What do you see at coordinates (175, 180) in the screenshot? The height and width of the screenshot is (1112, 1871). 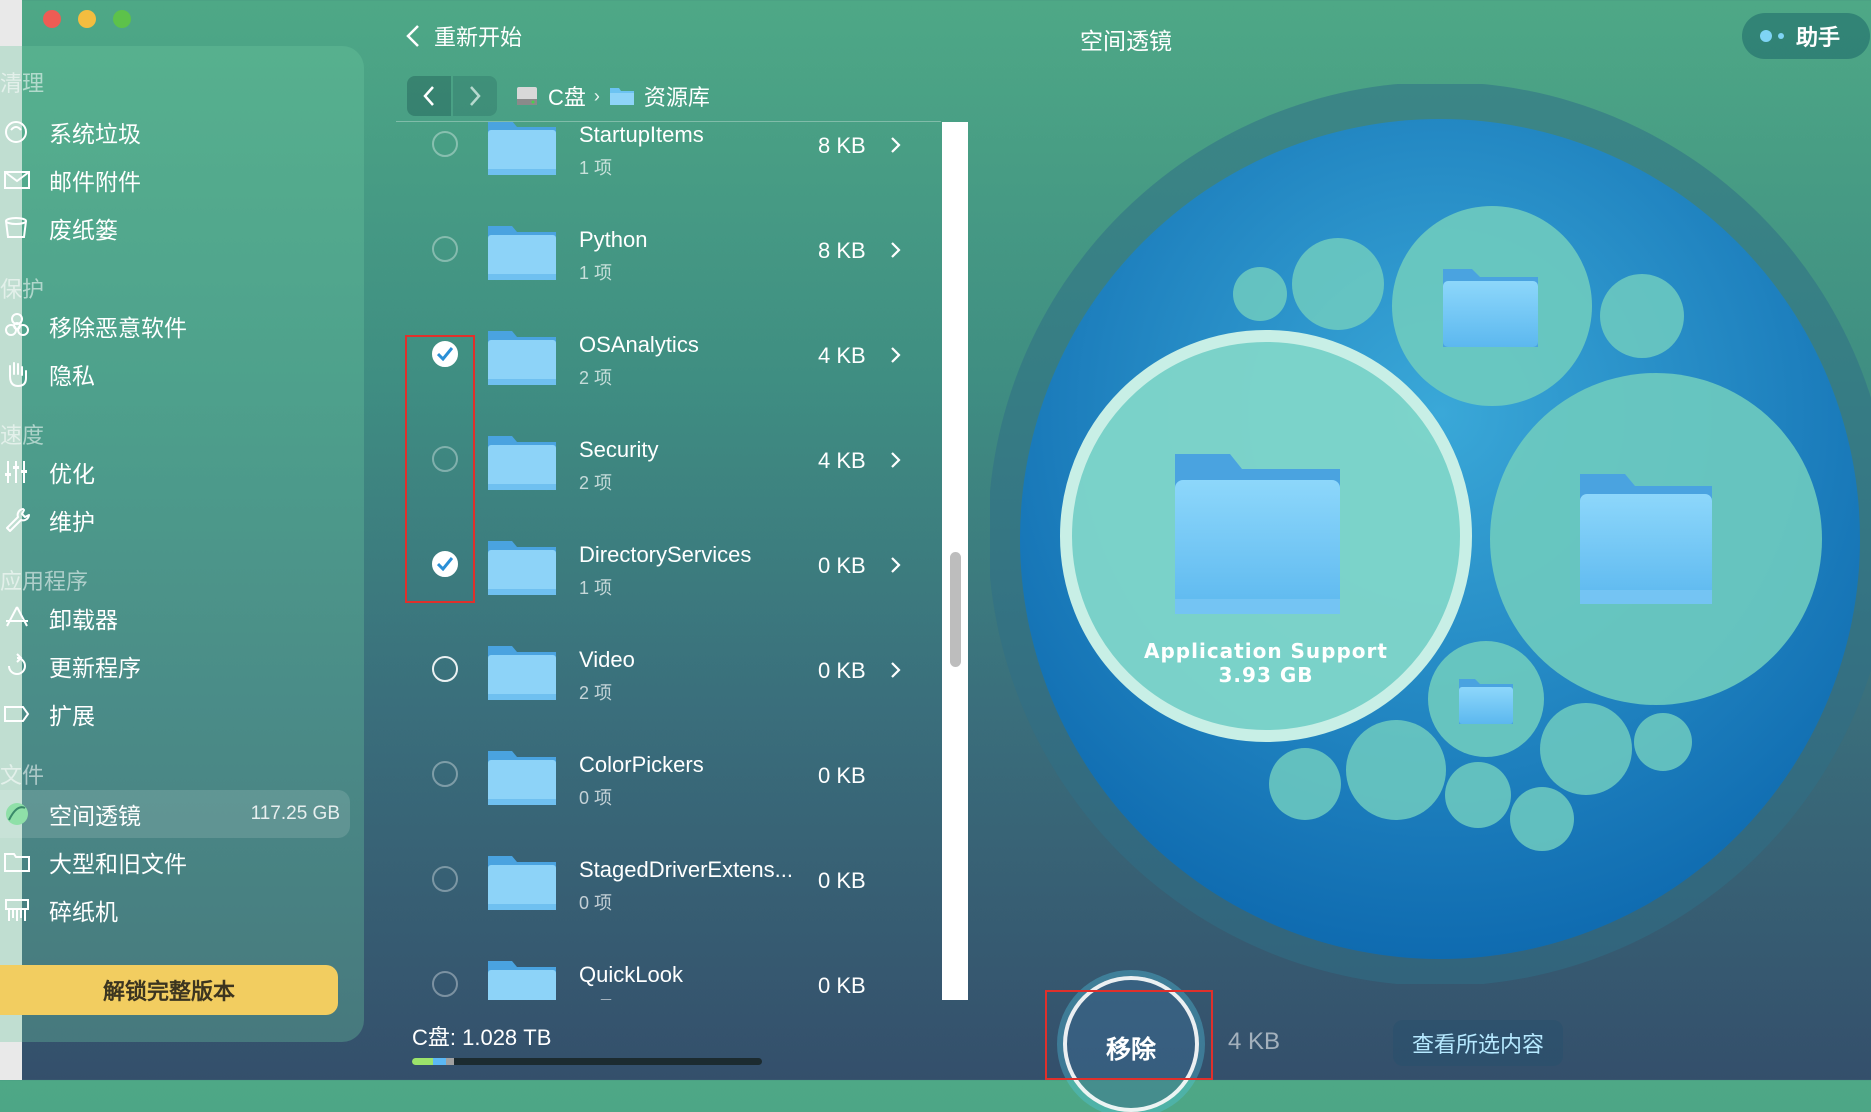 I see `sidebar-item-mail-attachments: 邮件附件` at bounding box center [175, 180].